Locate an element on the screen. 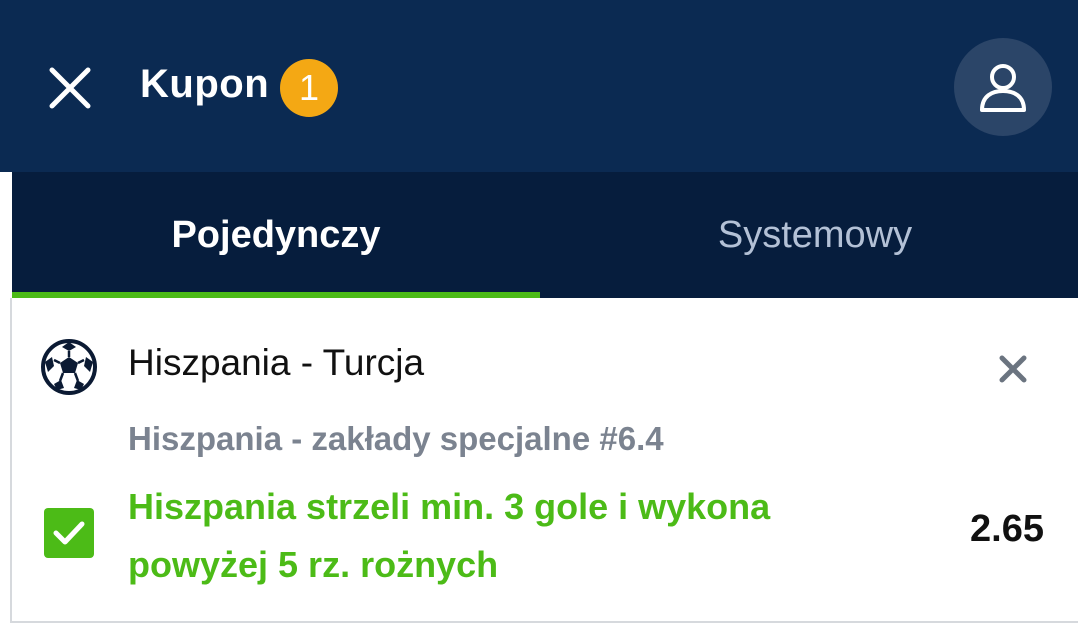 This screenshot has height=637, width=1078. match-name: Hiszpania - Turcja is located at coordinates (276, 362).